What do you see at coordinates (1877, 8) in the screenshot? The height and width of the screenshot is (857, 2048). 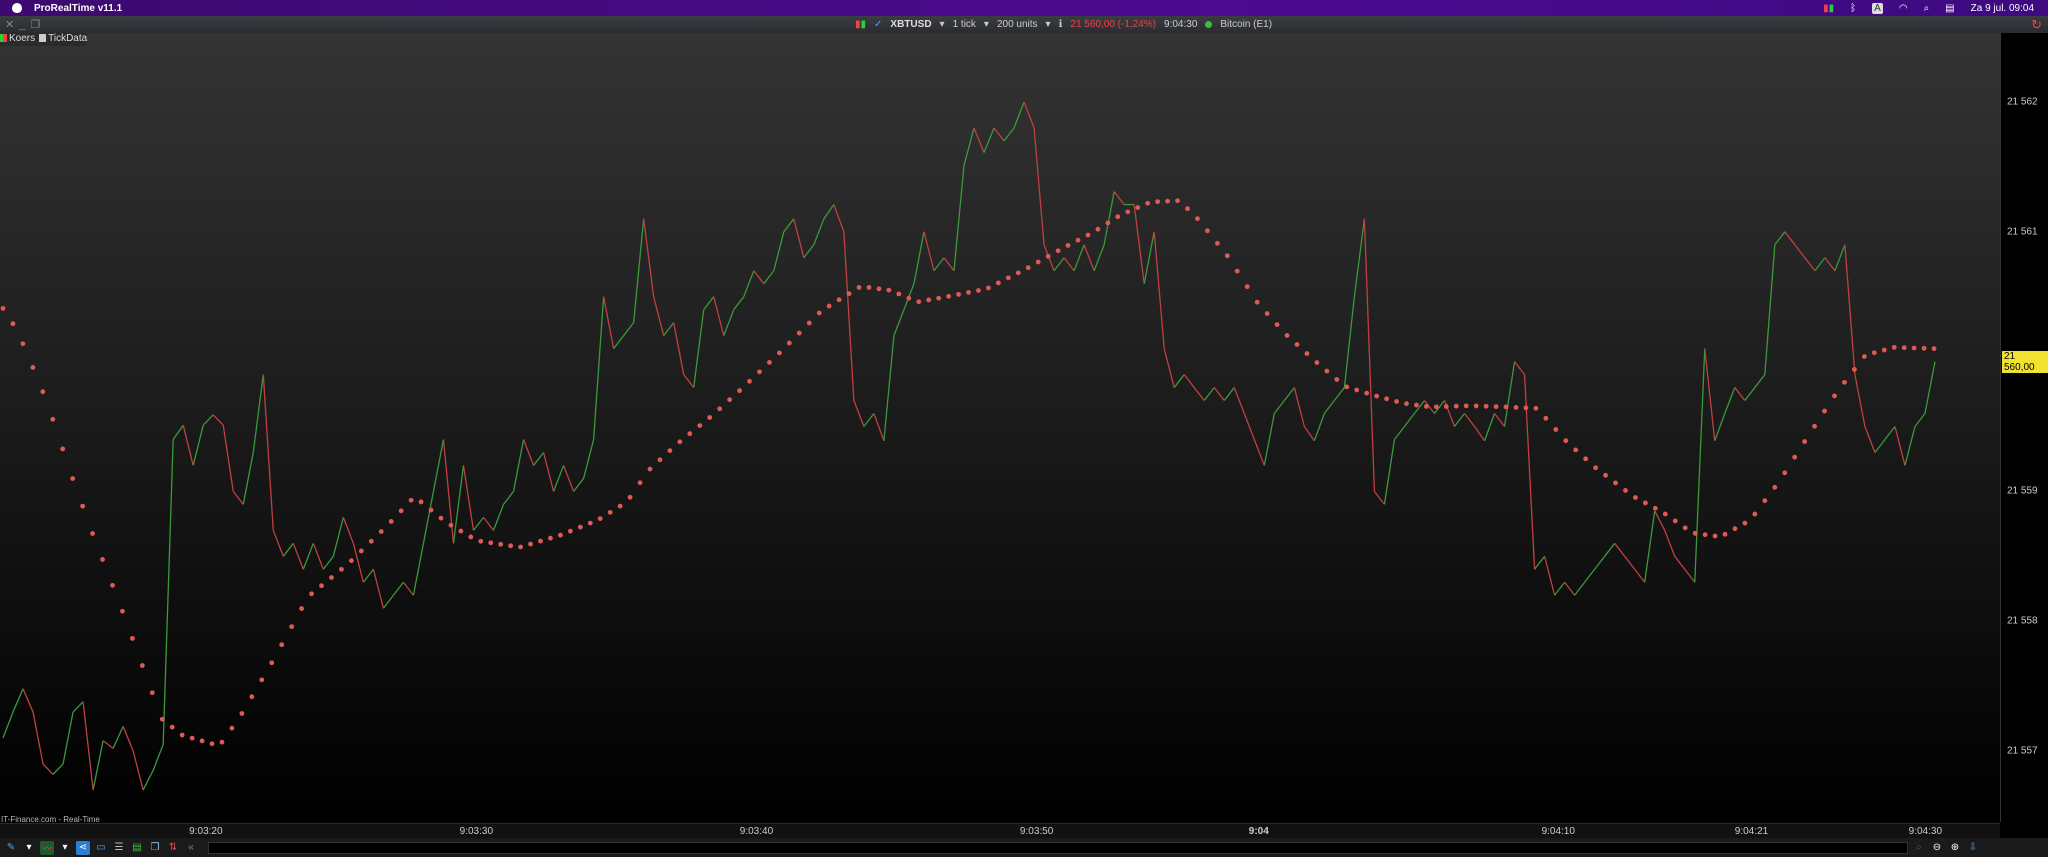 I see `keyboard-input-icon: A` at bounding box center [1877, 8].